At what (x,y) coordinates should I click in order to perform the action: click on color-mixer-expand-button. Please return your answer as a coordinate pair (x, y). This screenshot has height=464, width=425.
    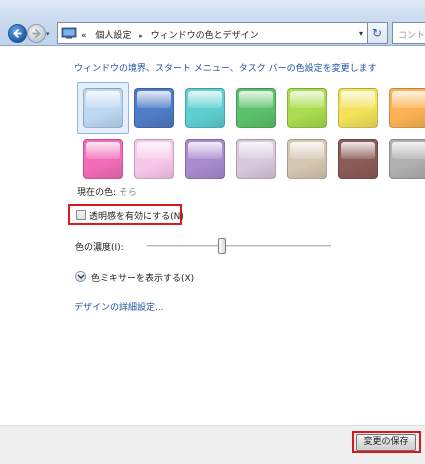
    Looking at the image, I should click on (80, 276).